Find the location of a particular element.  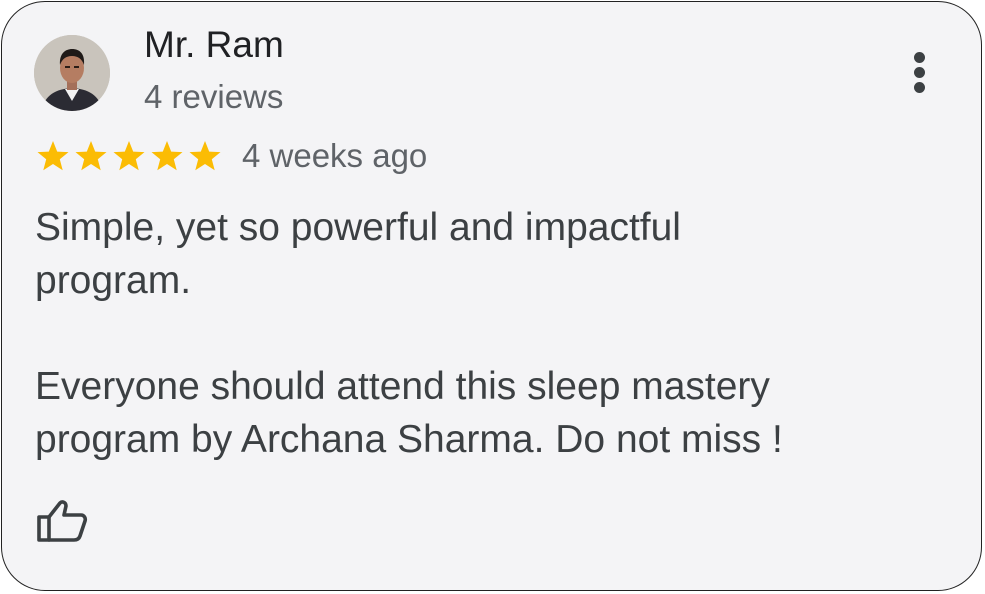

star-rating is located at coordinates (129, 156).